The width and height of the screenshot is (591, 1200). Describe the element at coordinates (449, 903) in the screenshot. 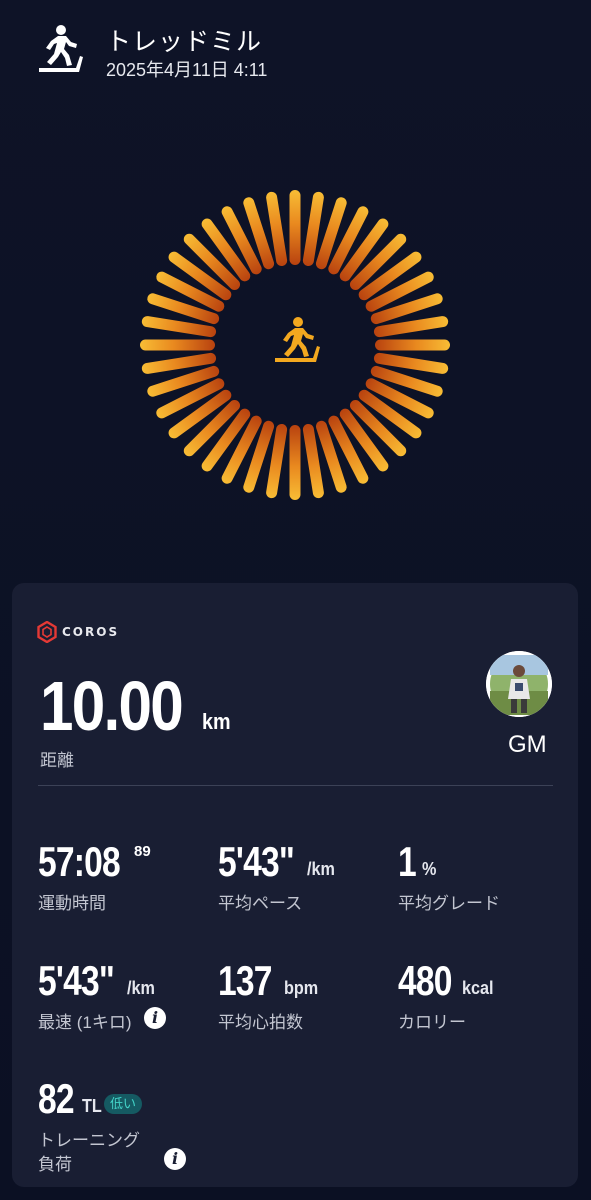

I see `avg-grade-label: 平均グレード` at that location.